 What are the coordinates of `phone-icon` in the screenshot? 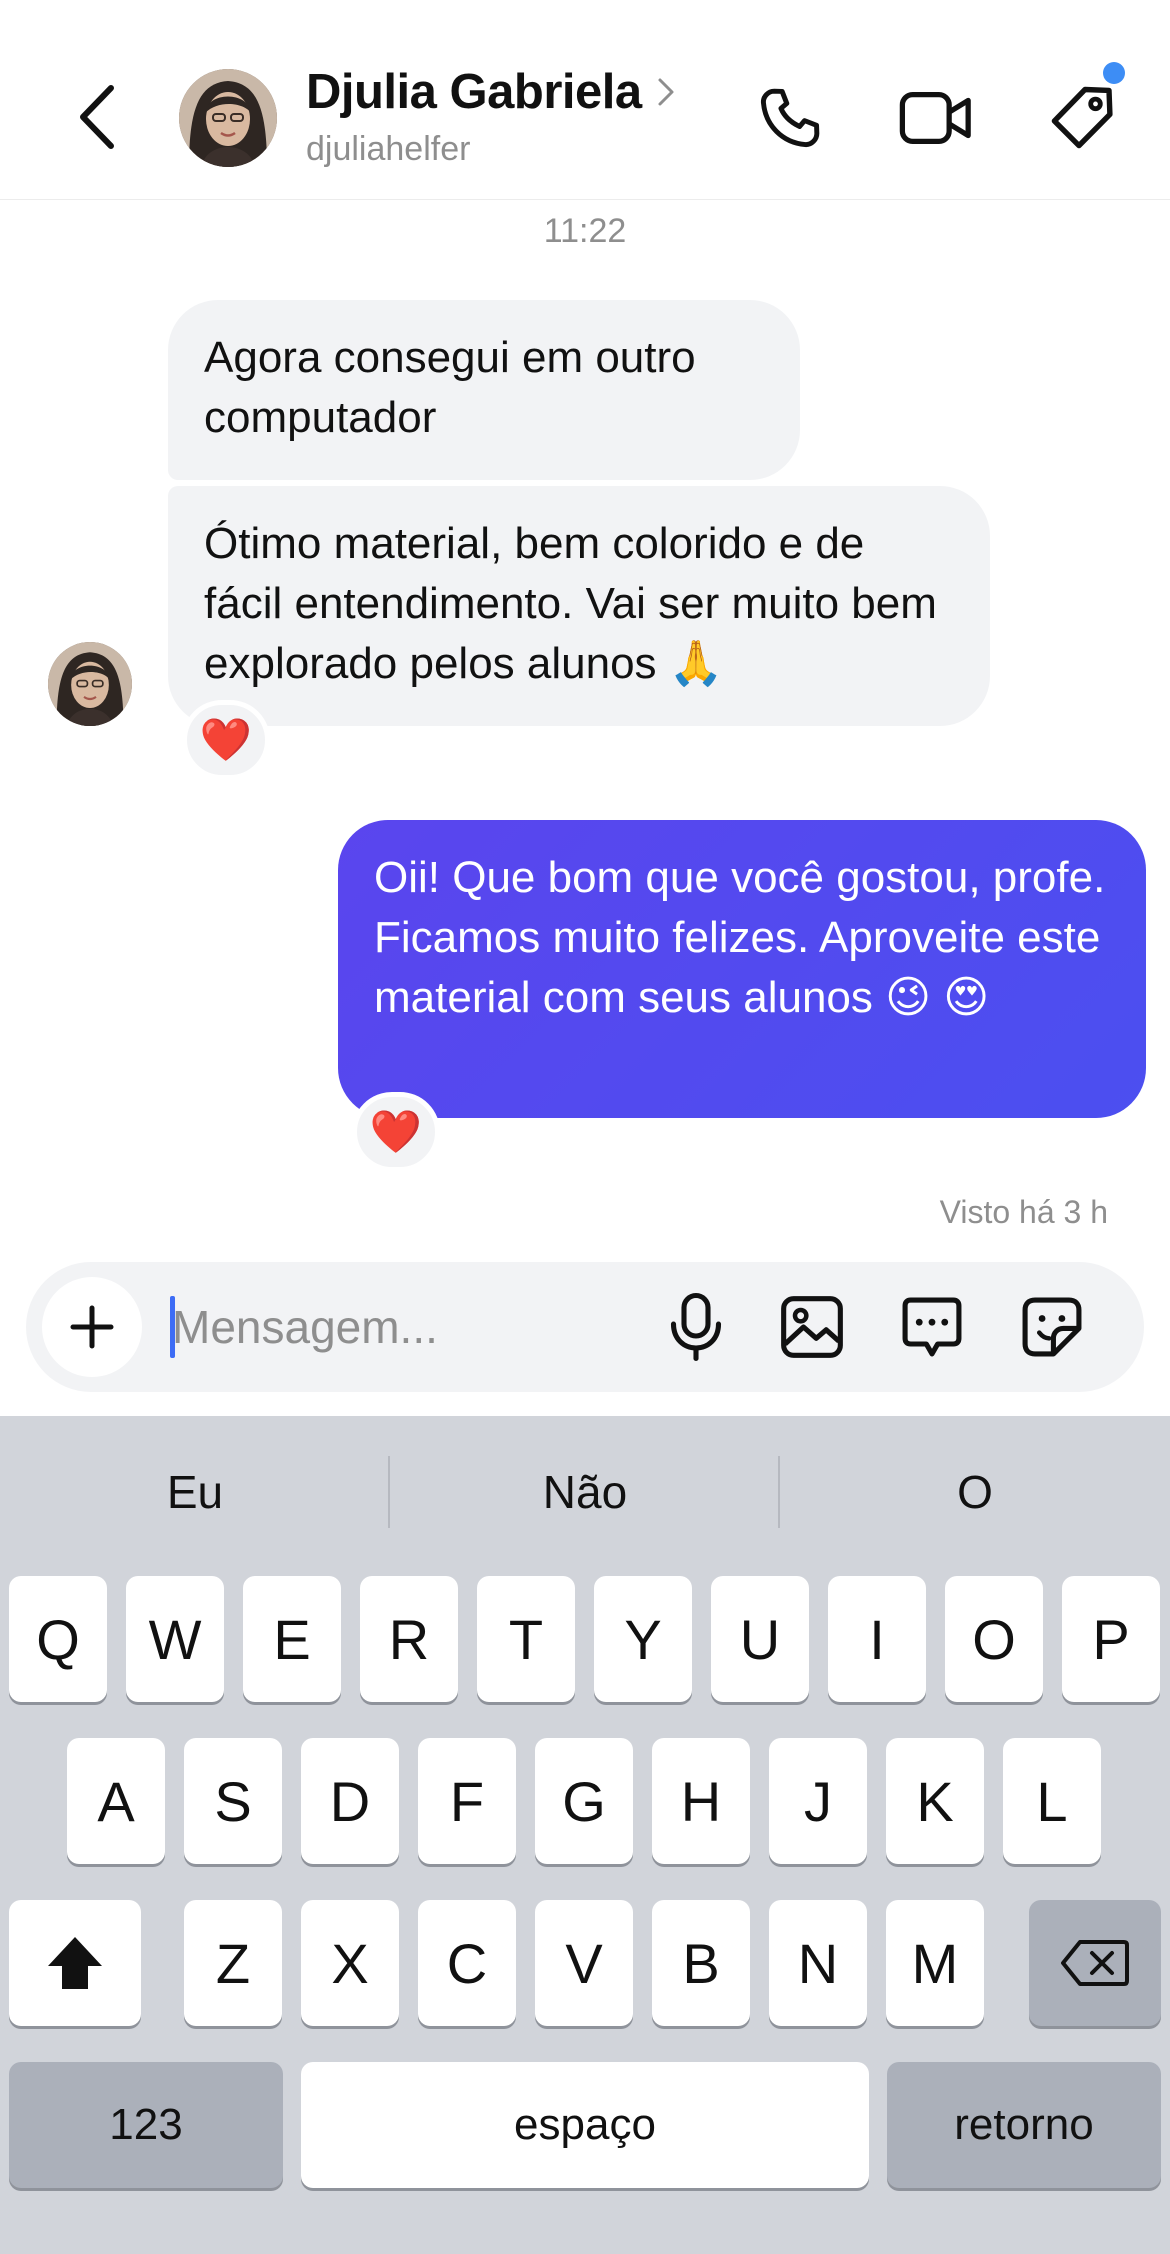 It's located at (790, 118).